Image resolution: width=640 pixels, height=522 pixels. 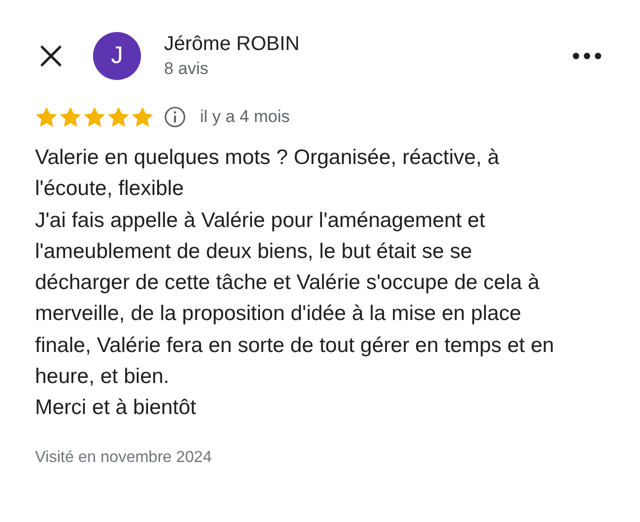 What do you see at coordinates (368, 44) in the screenshot?
I see `reviewer-name: Jérôme ROBIN` at bounding box center [368, 44].